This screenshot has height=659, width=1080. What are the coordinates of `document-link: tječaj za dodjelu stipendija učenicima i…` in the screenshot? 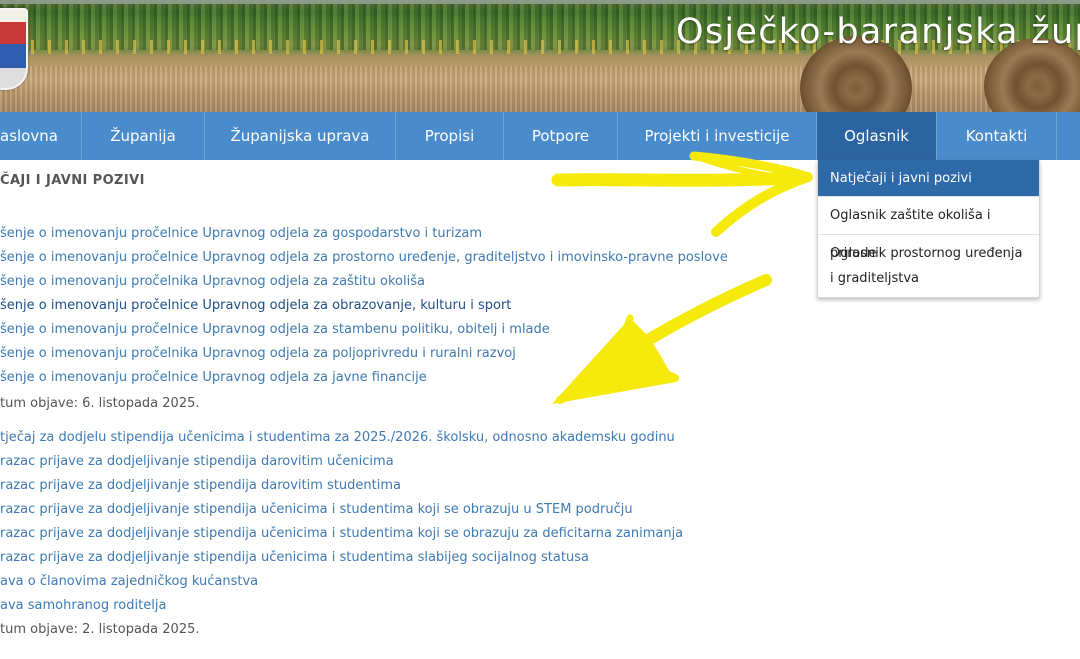 It's located at (337, 437).